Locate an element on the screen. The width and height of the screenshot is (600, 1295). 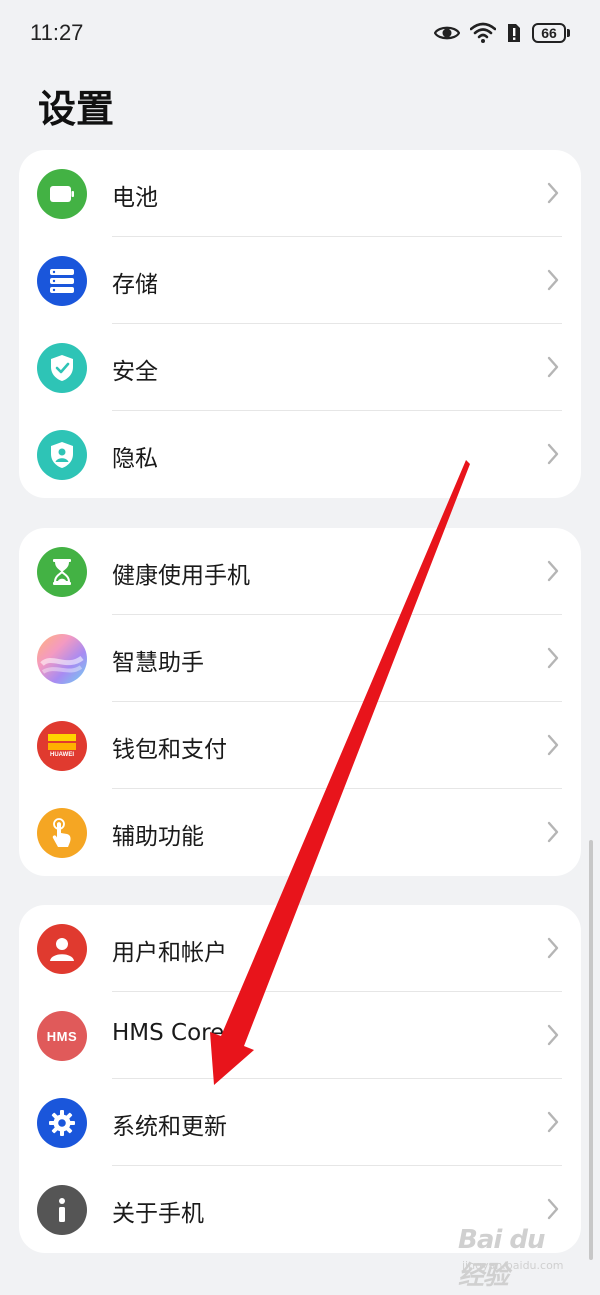
settings-item-accessibility: 辅助功能 is located at coordinates (300, 832).